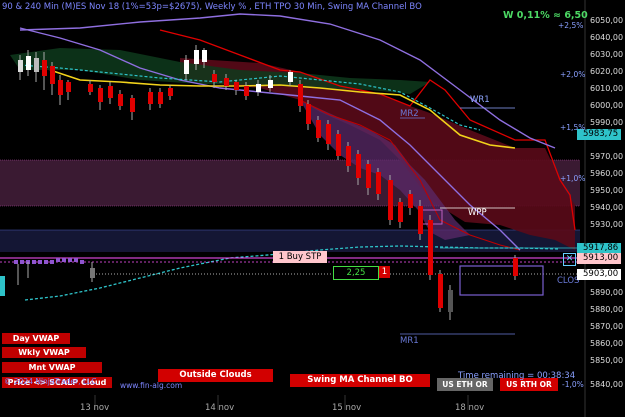 The height and width of the screenshot is (417, 625). Describe the element at coordinates (36, 338) in the screenshot. I see `day-vwap-button: Day VWAP` at that location.